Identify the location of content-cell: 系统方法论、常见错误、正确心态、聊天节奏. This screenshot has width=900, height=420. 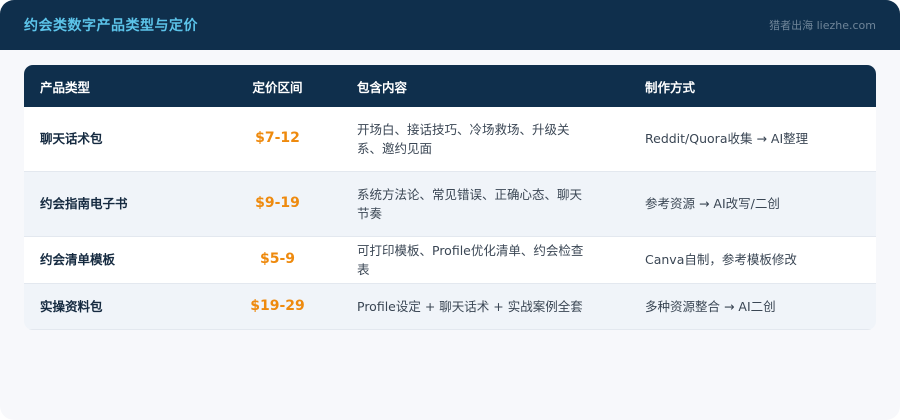
(470, 203).